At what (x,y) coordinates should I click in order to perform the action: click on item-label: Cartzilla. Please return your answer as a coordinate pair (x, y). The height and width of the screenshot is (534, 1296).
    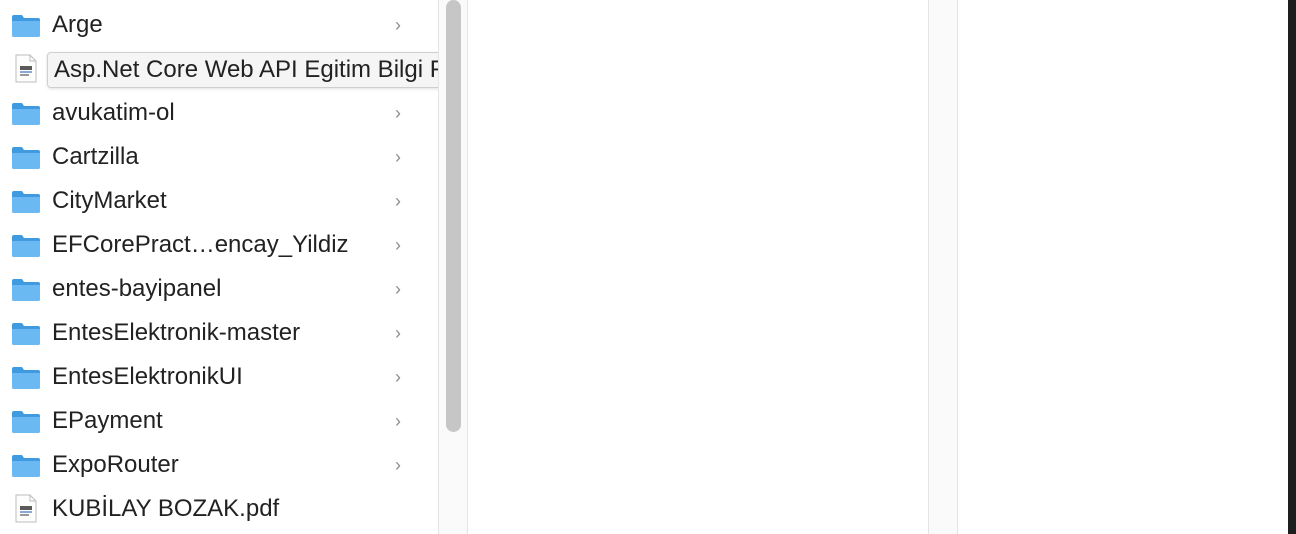
    Looking at the image, I should click on (95, 156).